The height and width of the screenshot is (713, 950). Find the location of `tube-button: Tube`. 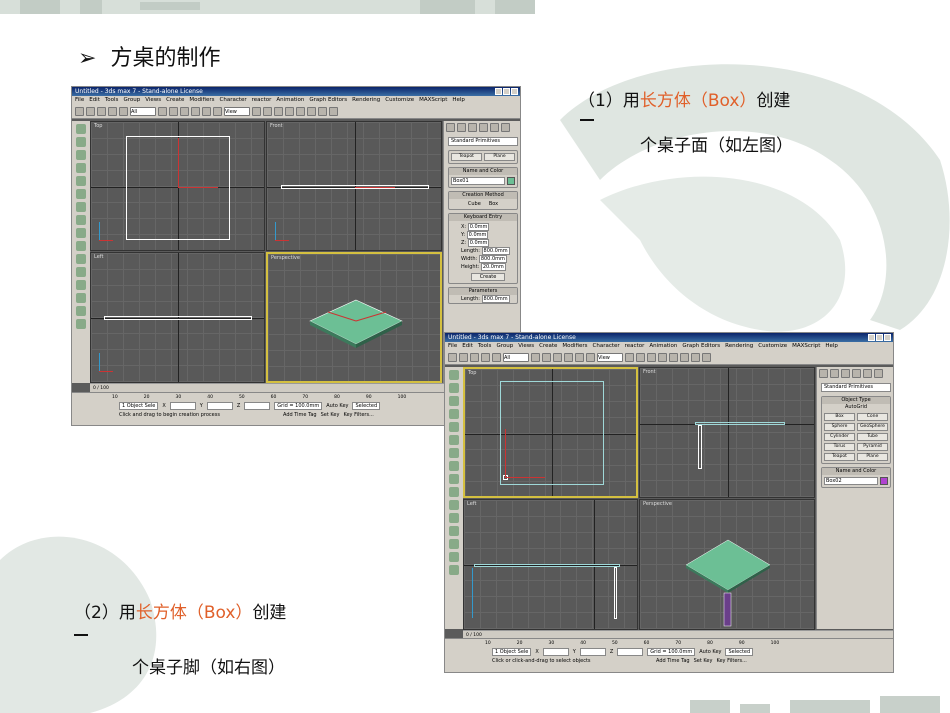

tube-button: Tube is located at coordinates (872, 437).